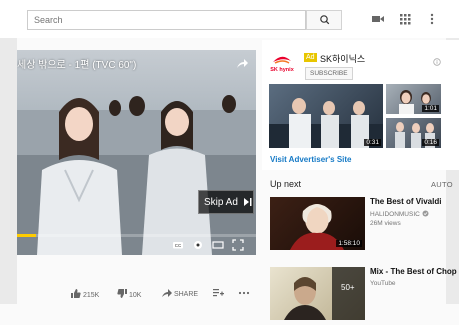  What do you see at coordinates (221, 202) in the screenshot?
I see `skip-ad-label: Skip Ad` at bounding box center [221, 202].